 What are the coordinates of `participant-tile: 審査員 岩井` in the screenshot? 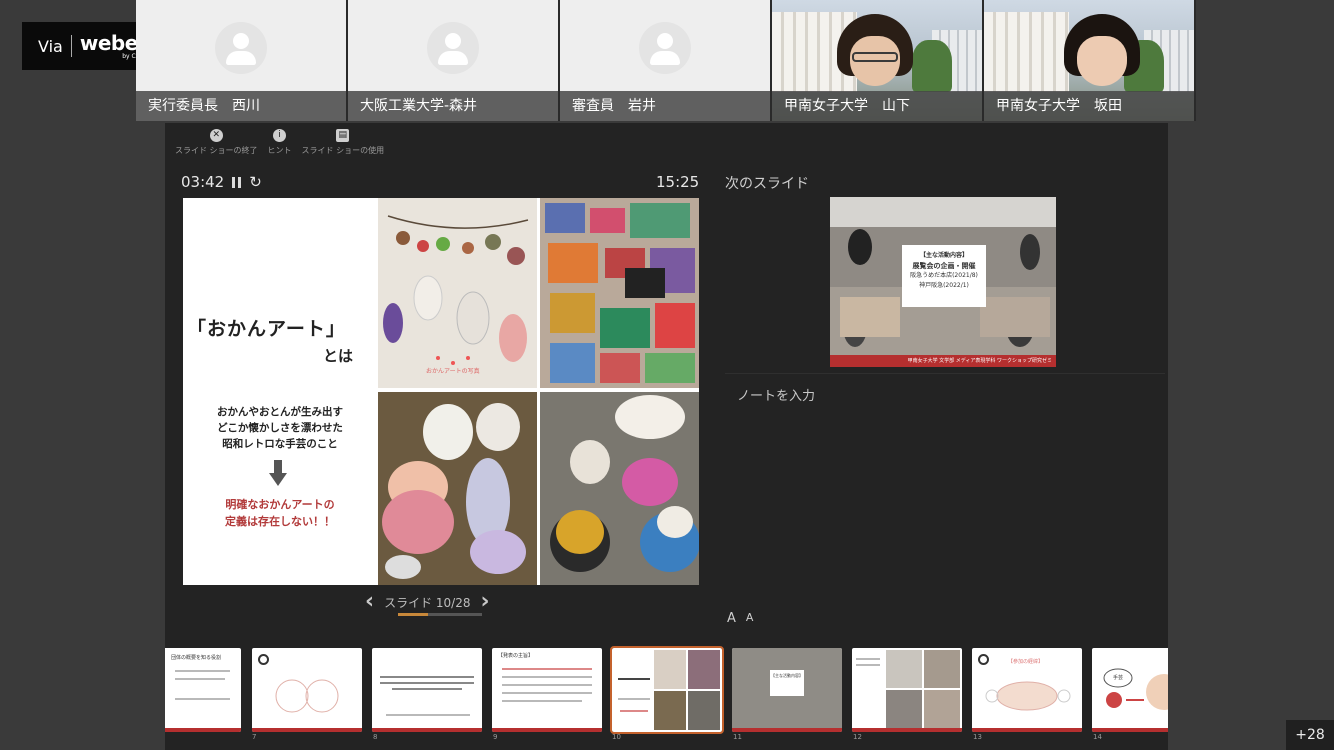 It's located at (665, 60).